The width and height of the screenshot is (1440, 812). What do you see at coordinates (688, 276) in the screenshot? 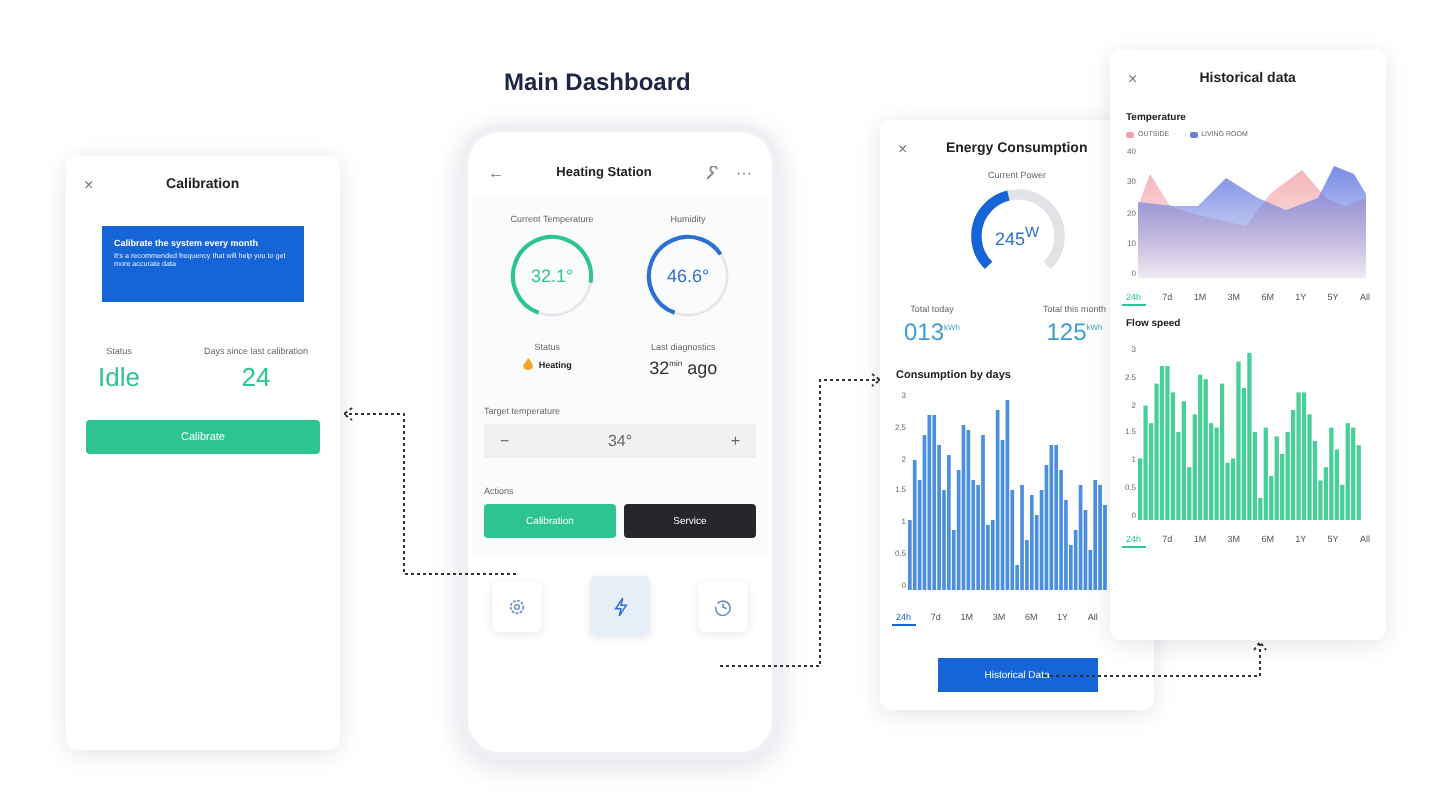
I see `gauge-value: 46.6°` at bounding box center [688, 276].